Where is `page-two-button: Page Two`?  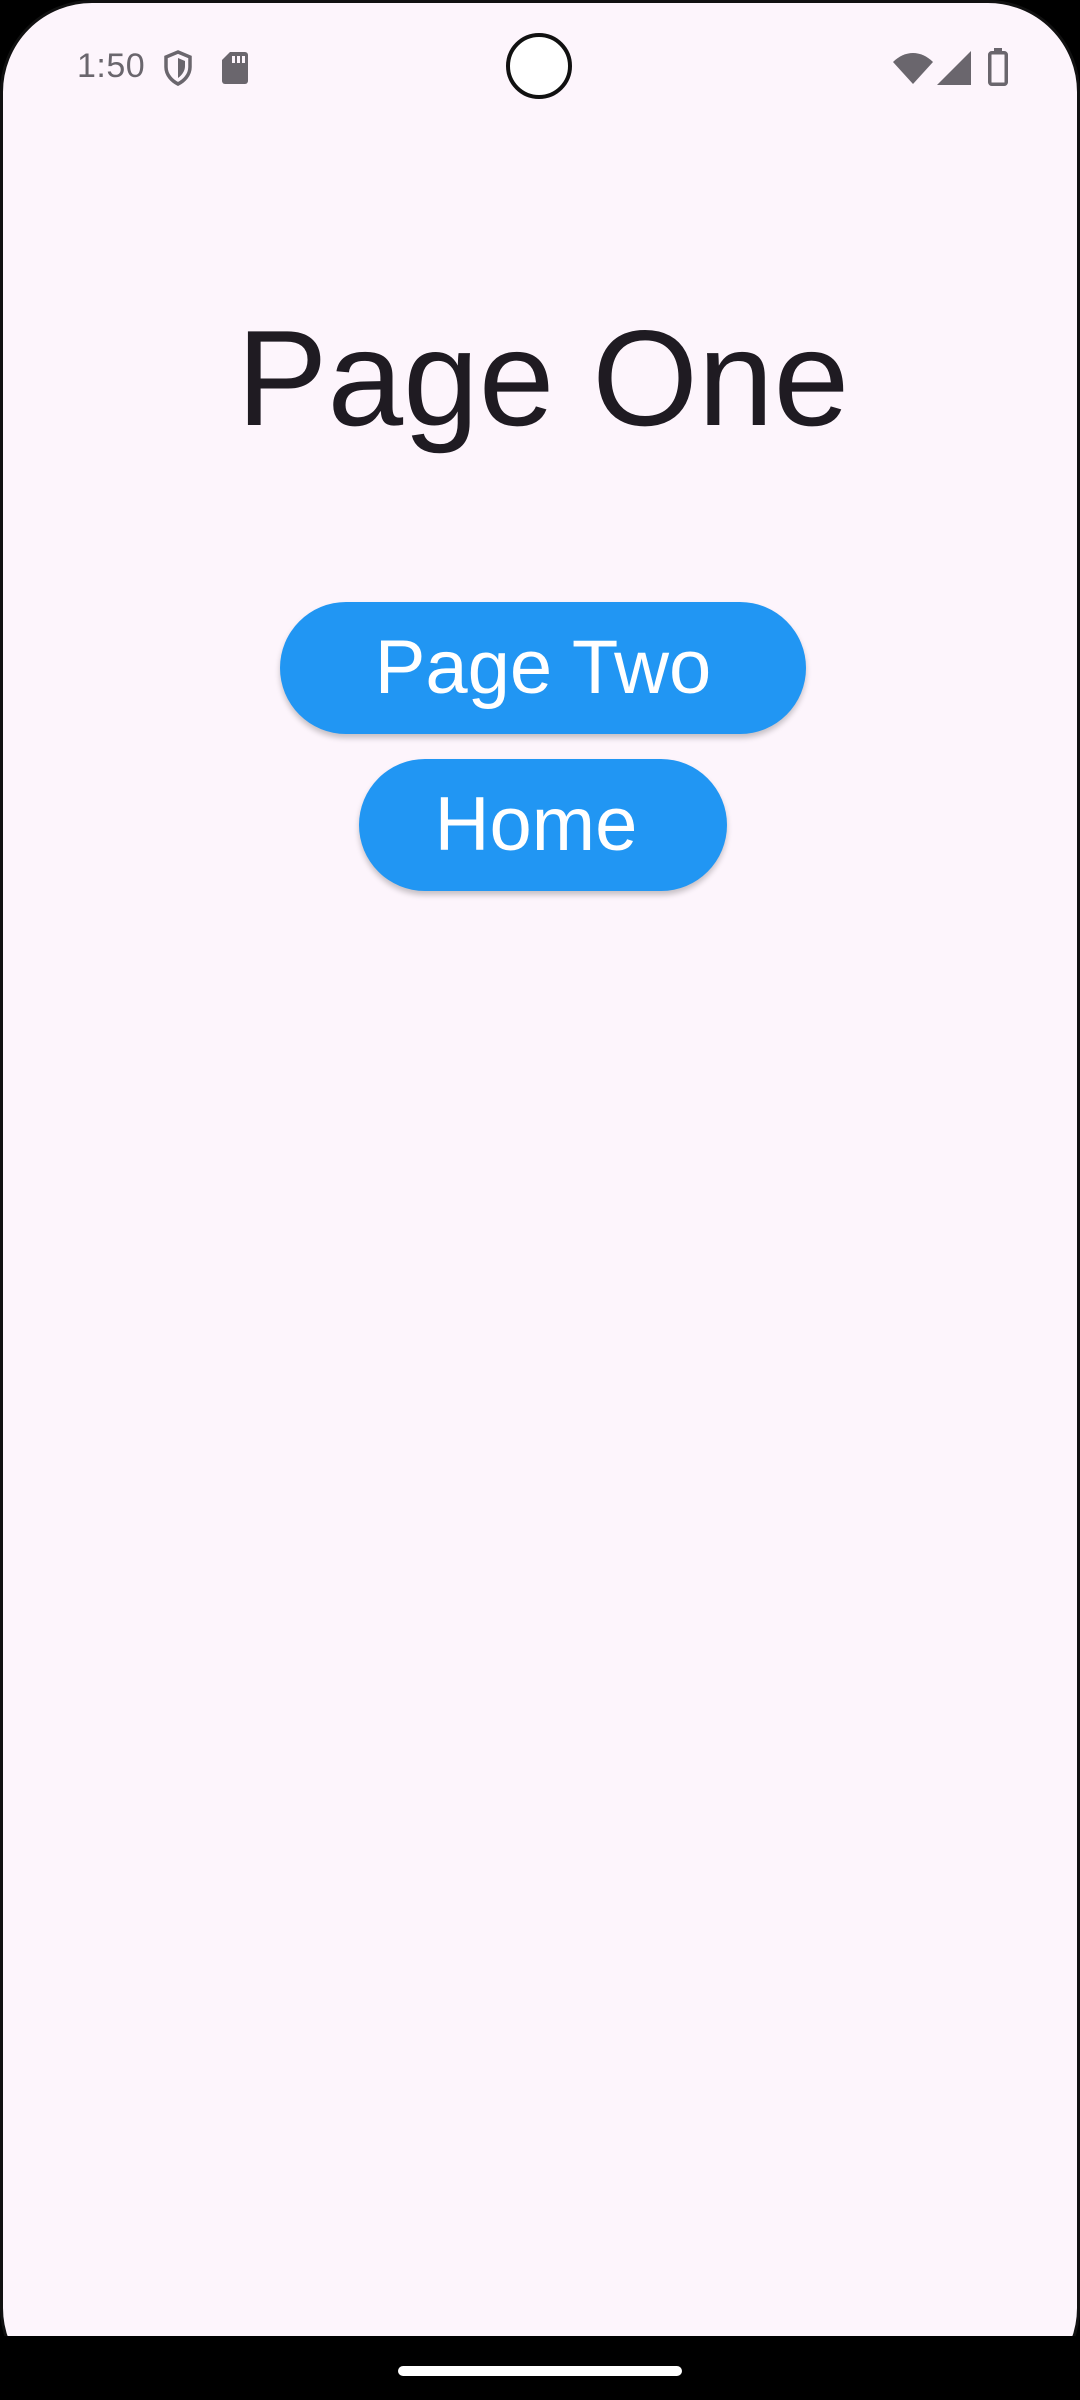 page-two-button: Page Two is located at coordinates (543, 668).